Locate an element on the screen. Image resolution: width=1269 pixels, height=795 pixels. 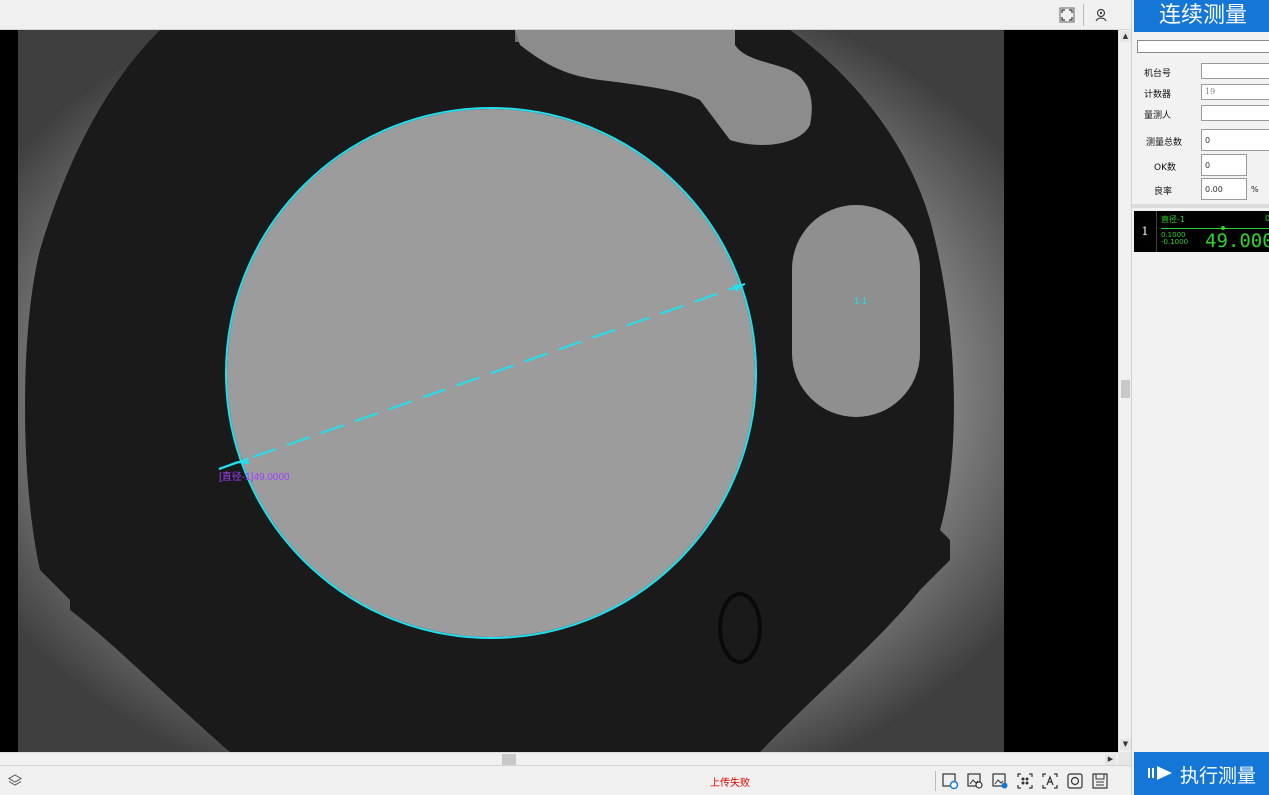
form-row-yield: 良率 0.00 is located at coordinates (1200, 189).